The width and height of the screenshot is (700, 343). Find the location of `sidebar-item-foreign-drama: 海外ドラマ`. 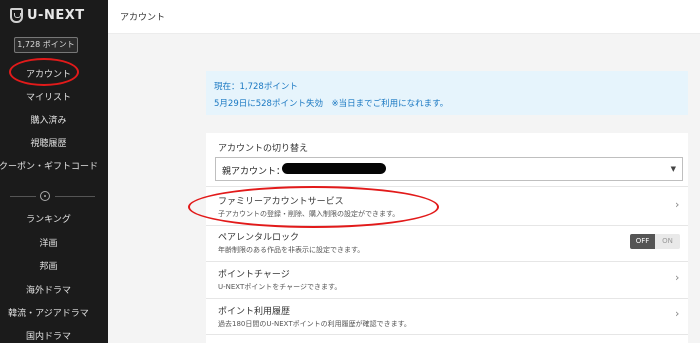

sidebar-item-foreign-drama: 海外ドラマ is located at coordinates (48, 289).